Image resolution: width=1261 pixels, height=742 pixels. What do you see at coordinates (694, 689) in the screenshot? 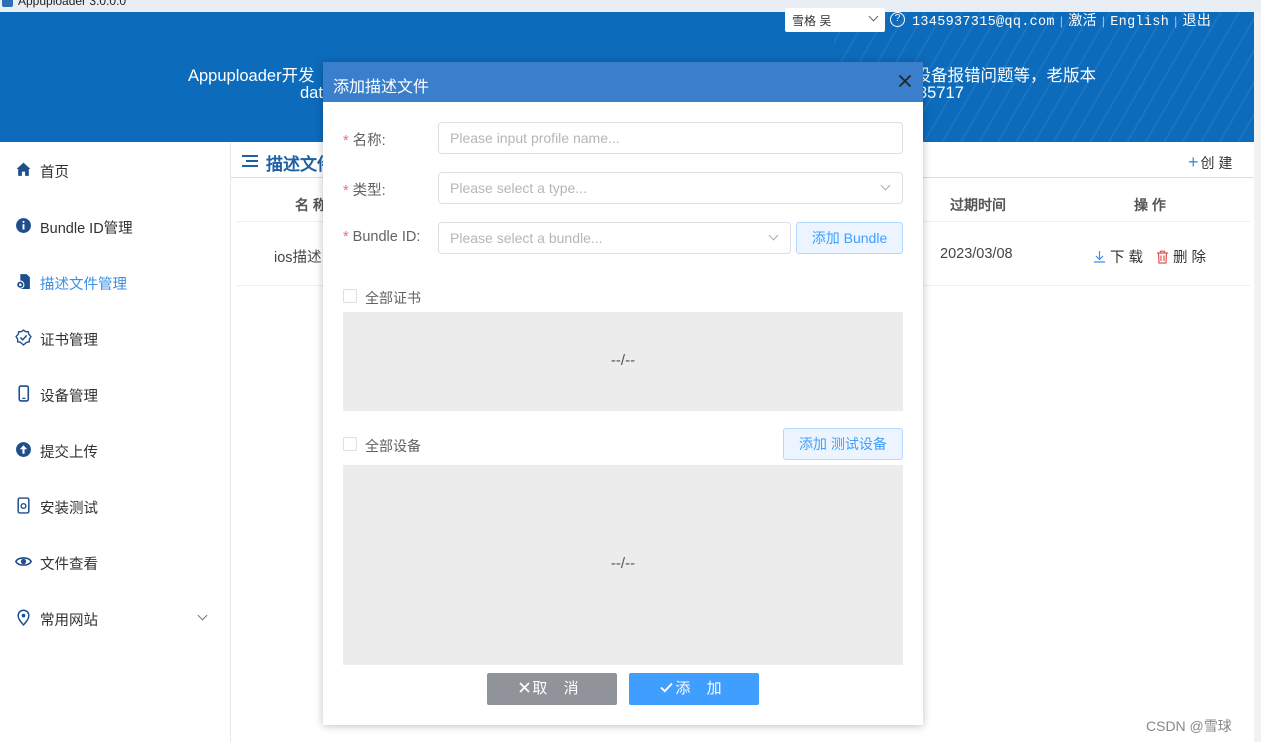
I see `confirm-add-button: 添 加` at bounding box center [694, 689].